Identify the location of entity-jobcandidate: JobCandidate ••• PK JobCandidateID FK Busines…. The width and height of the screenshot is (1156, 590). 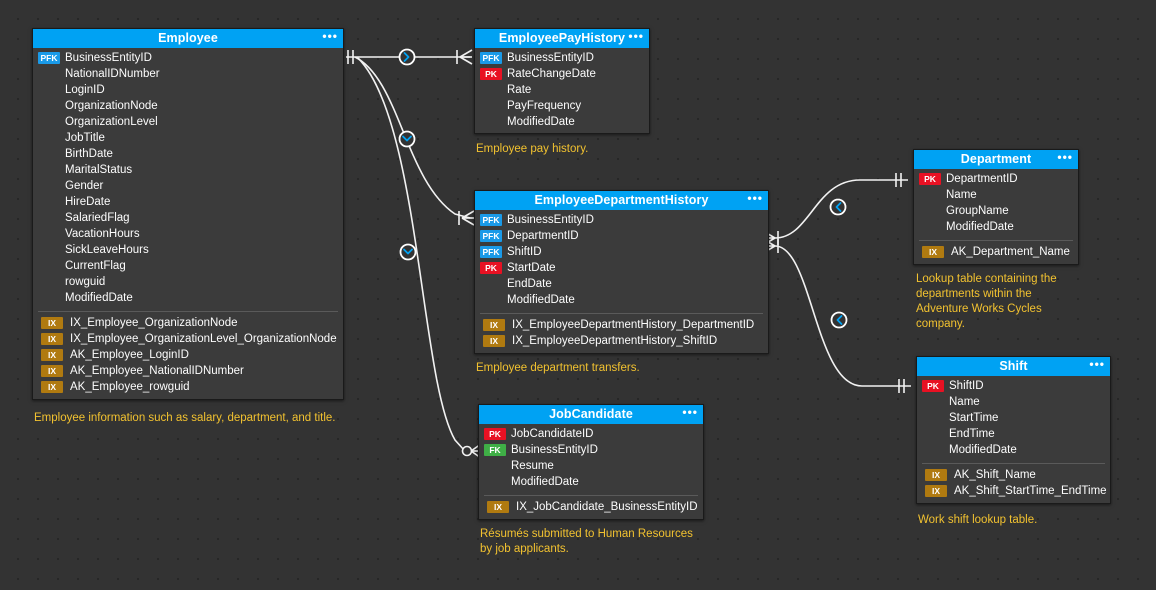
(591, 462).